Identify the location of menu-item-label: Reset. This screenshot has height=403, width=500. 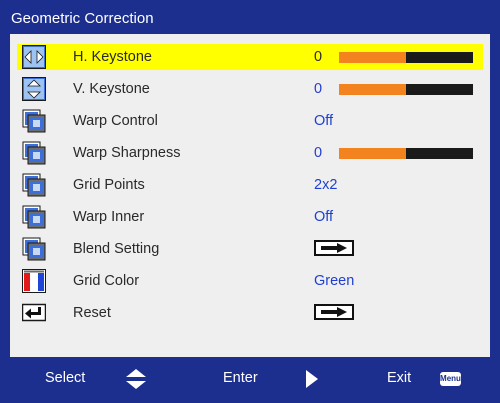
(92, 313).